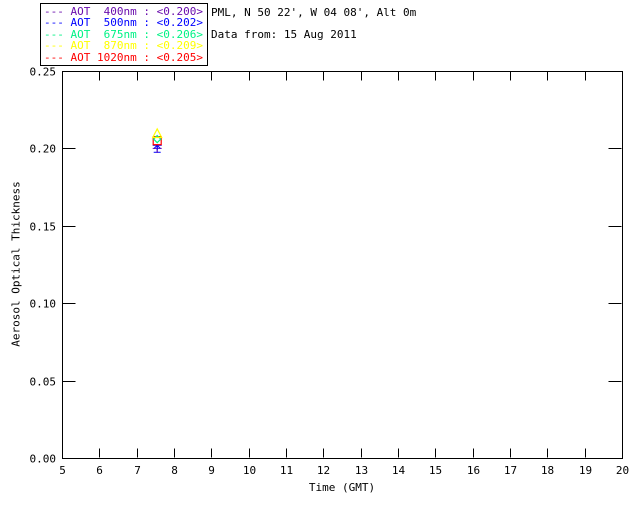  What do you see at coordinates (435, 470) in the screenshot?
I see `x-tick-label: 15` at bounding box center [435, 470].